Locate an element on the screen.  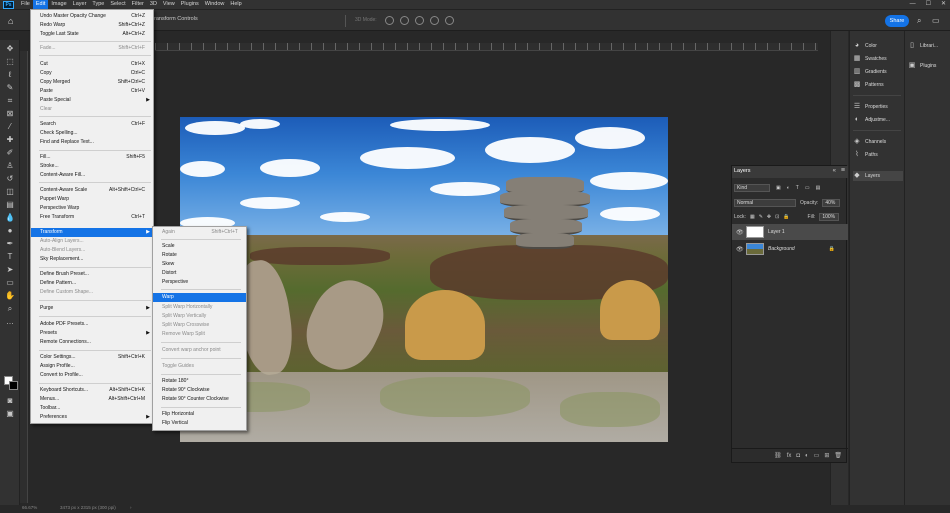
menu-layer: Layer is located at coordinates (80, 4).